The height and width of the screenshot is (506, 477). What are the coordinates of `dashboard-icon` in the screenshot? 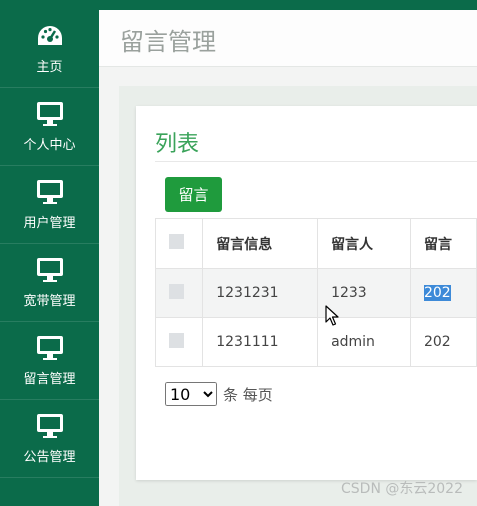 It's located at (50, 36).